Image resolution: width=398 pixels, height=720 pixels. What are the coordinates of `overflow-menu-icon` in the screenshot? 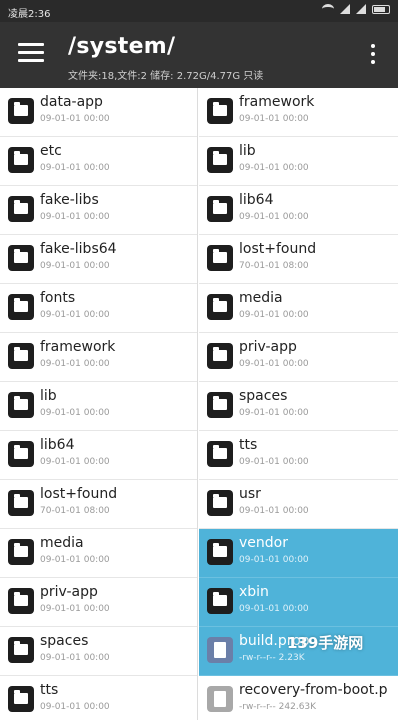 It's located at (373, 55).